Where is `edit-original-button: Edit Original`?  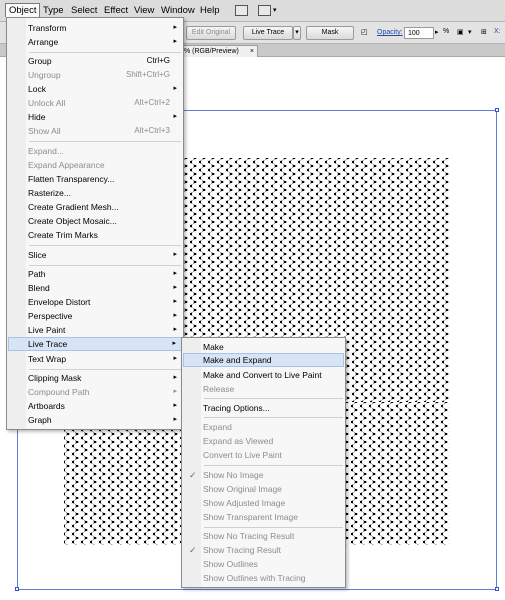
edit-original-button: Edit Original is located at coordinates (211, 33).